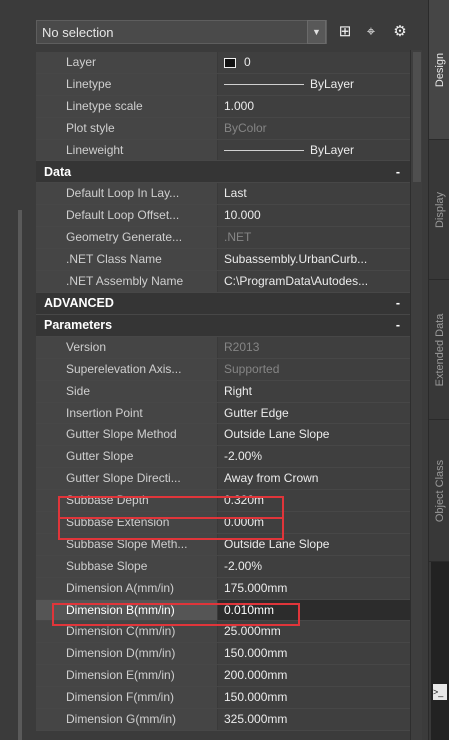  I want to click on property-row: Version R2013, so click(223, 347).